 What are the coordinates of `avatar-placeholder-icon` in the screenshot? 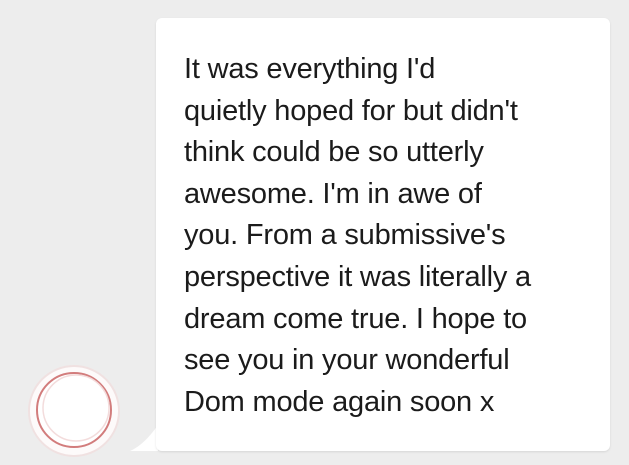 It's located at (74, 410).